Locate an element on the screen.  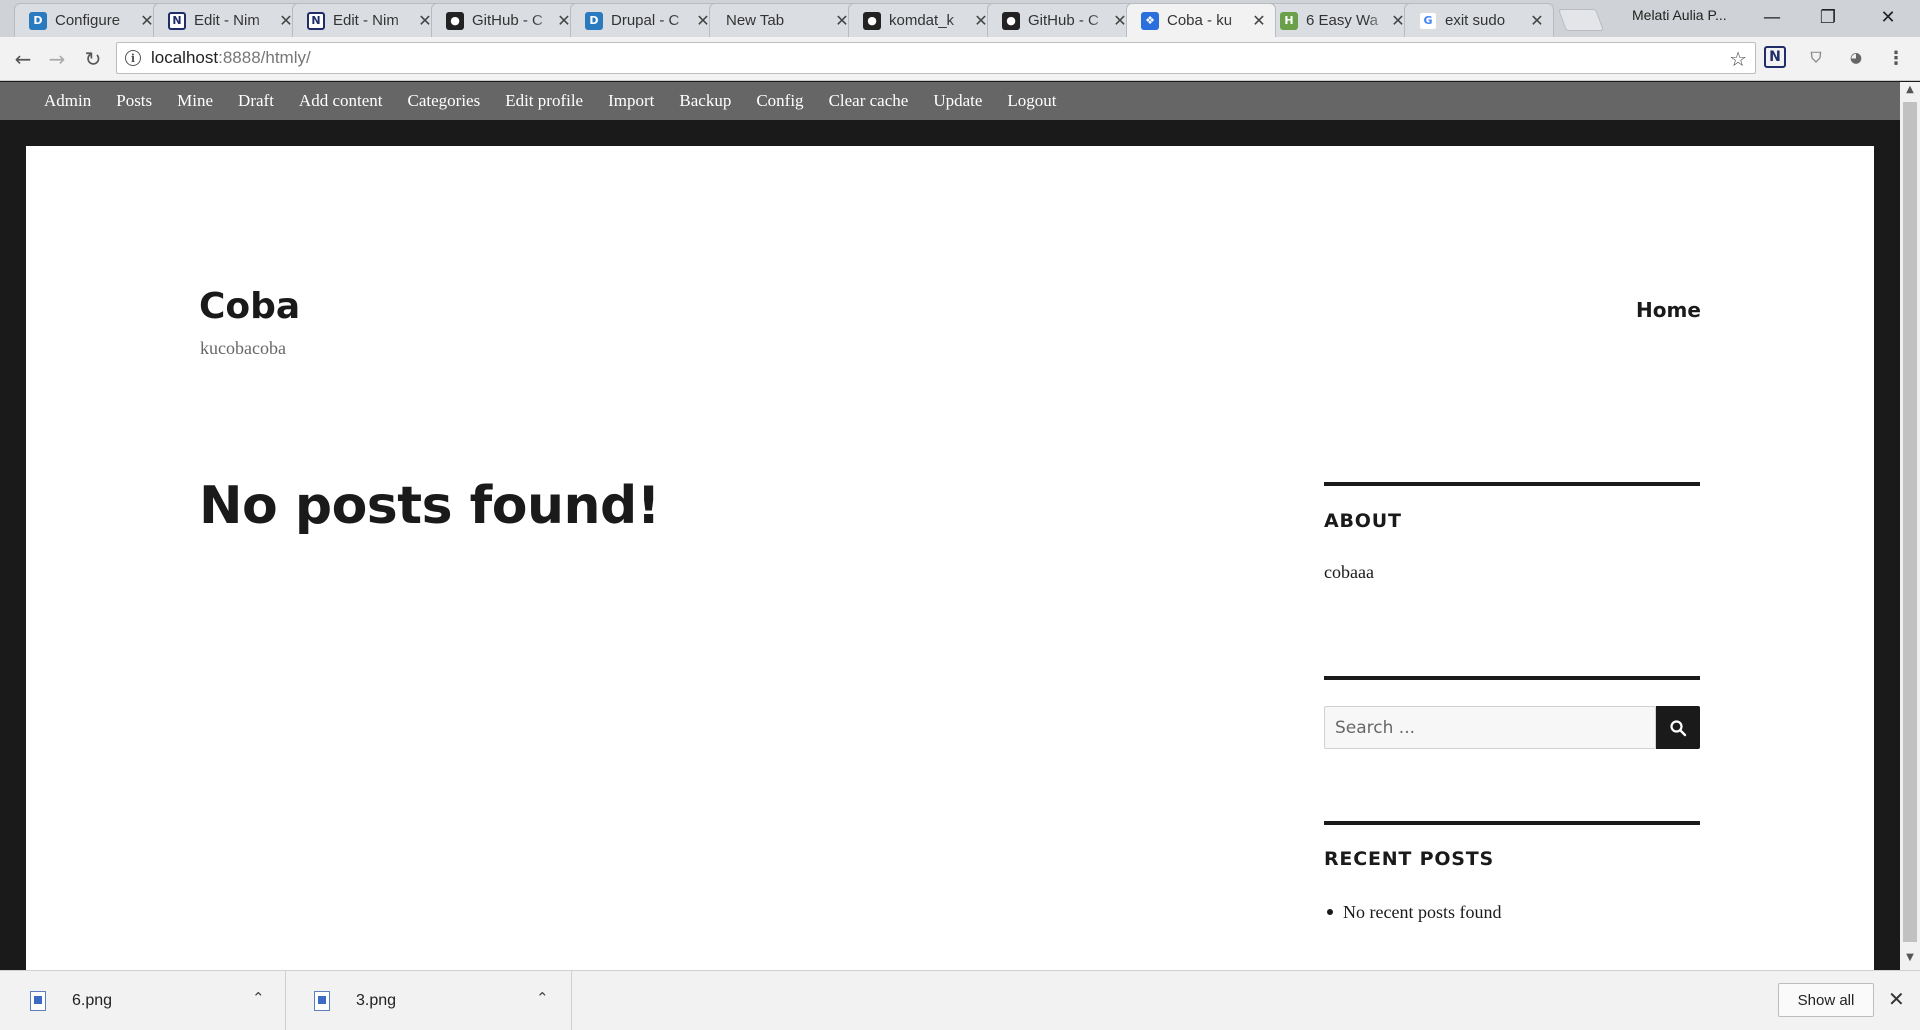
tab-title: komdat_k is located at coordinates (922, 20).